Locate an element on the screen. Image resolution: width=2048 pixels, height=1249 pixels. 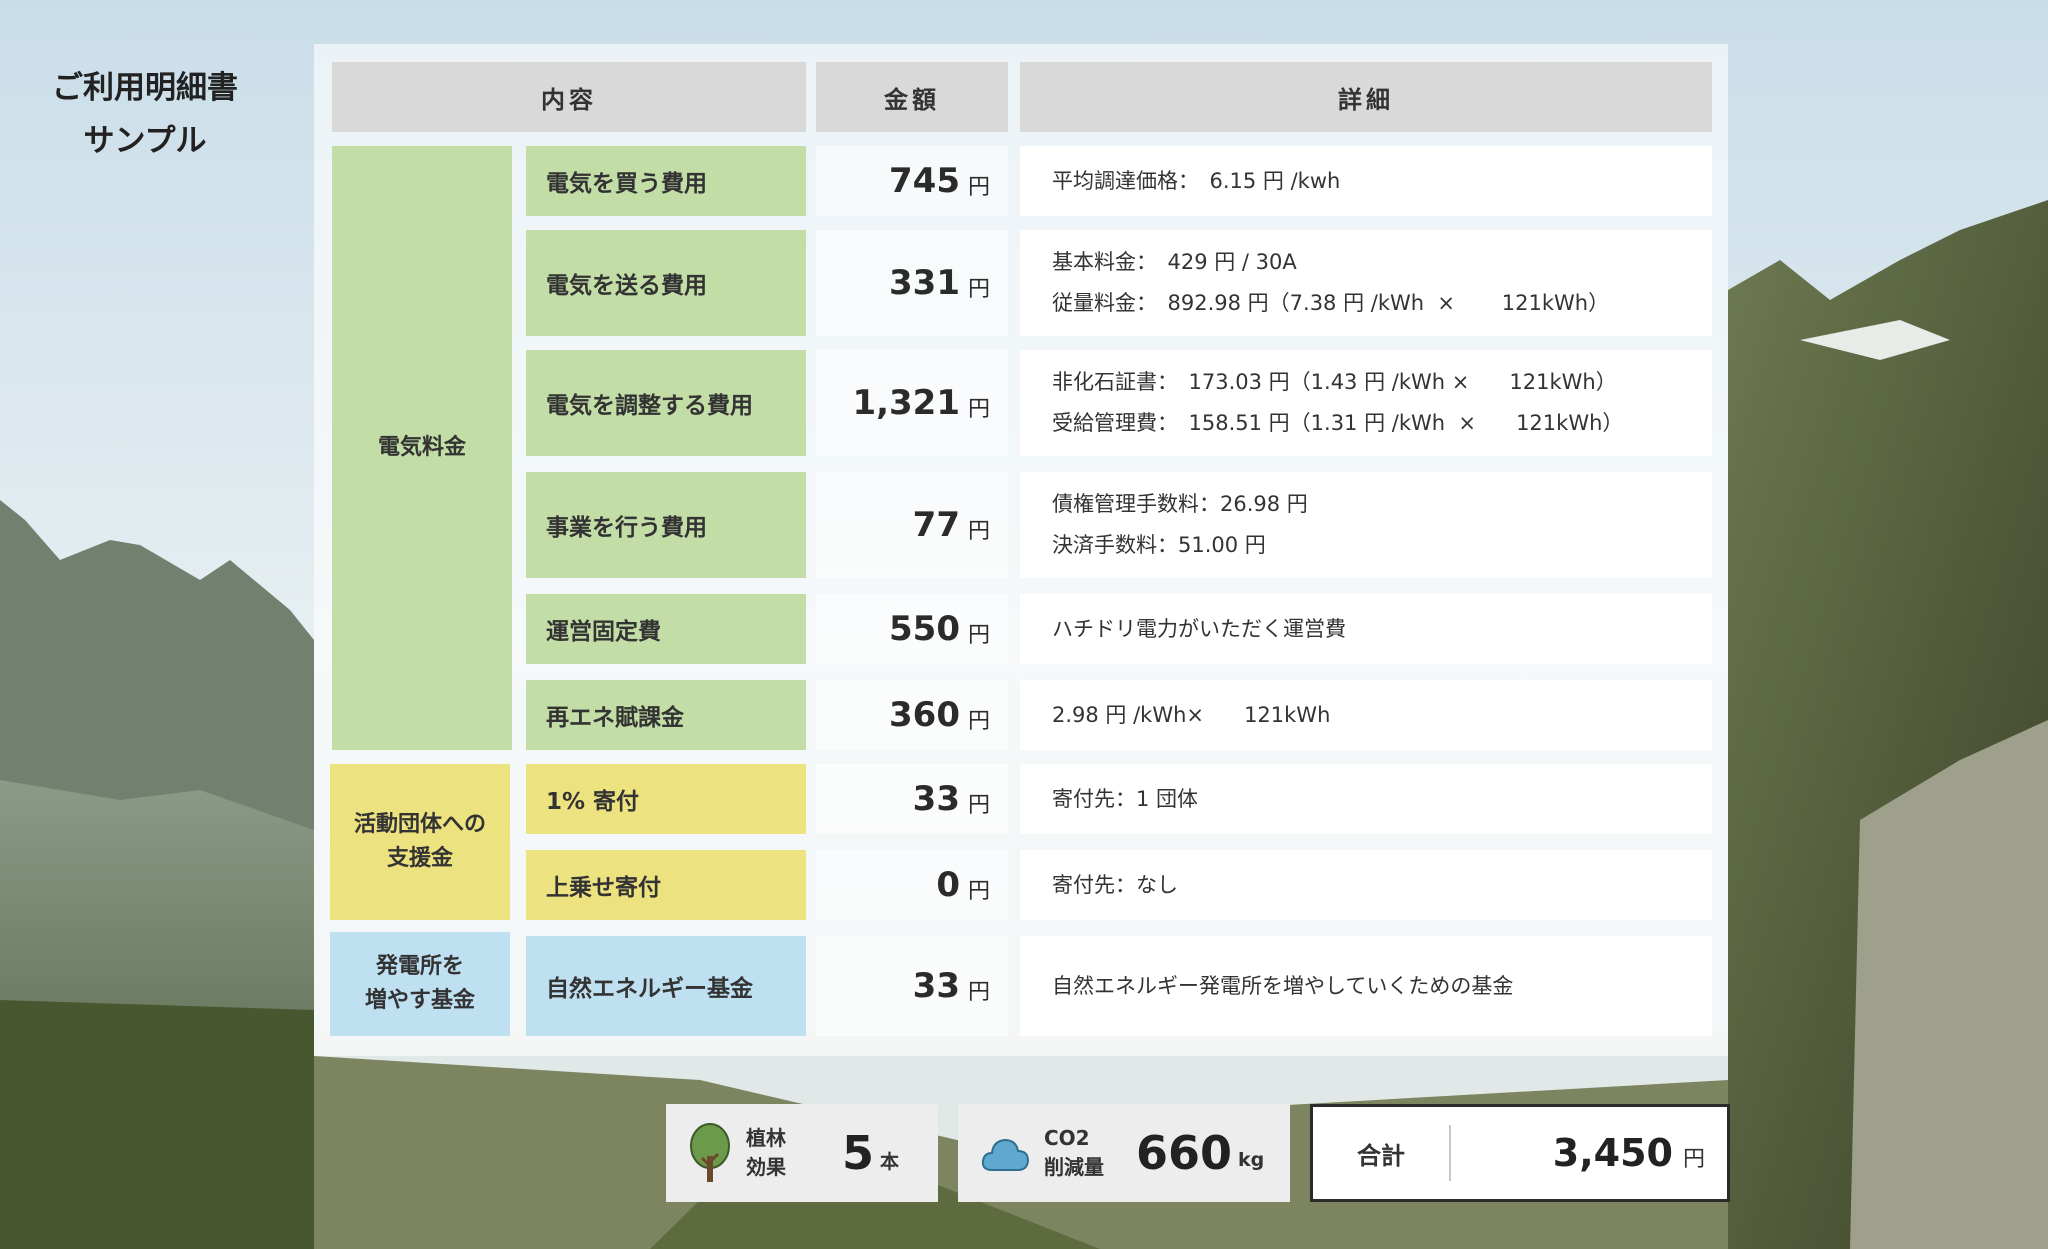
tree-effect-value: 5 is located at coordinates (858, 1153).